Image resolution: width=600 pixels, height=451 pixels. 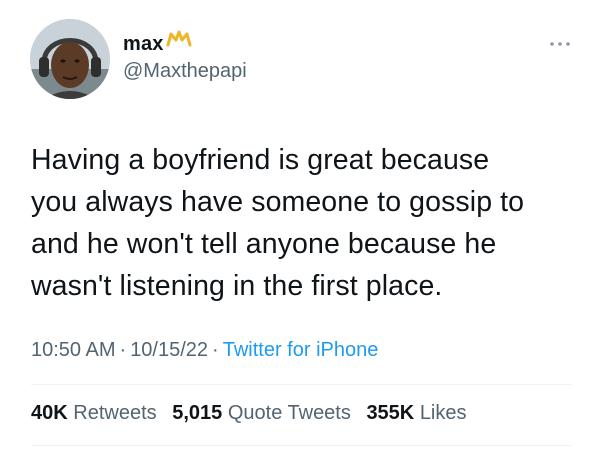 I want to click on avatar-image, so click(x=70, y=59).